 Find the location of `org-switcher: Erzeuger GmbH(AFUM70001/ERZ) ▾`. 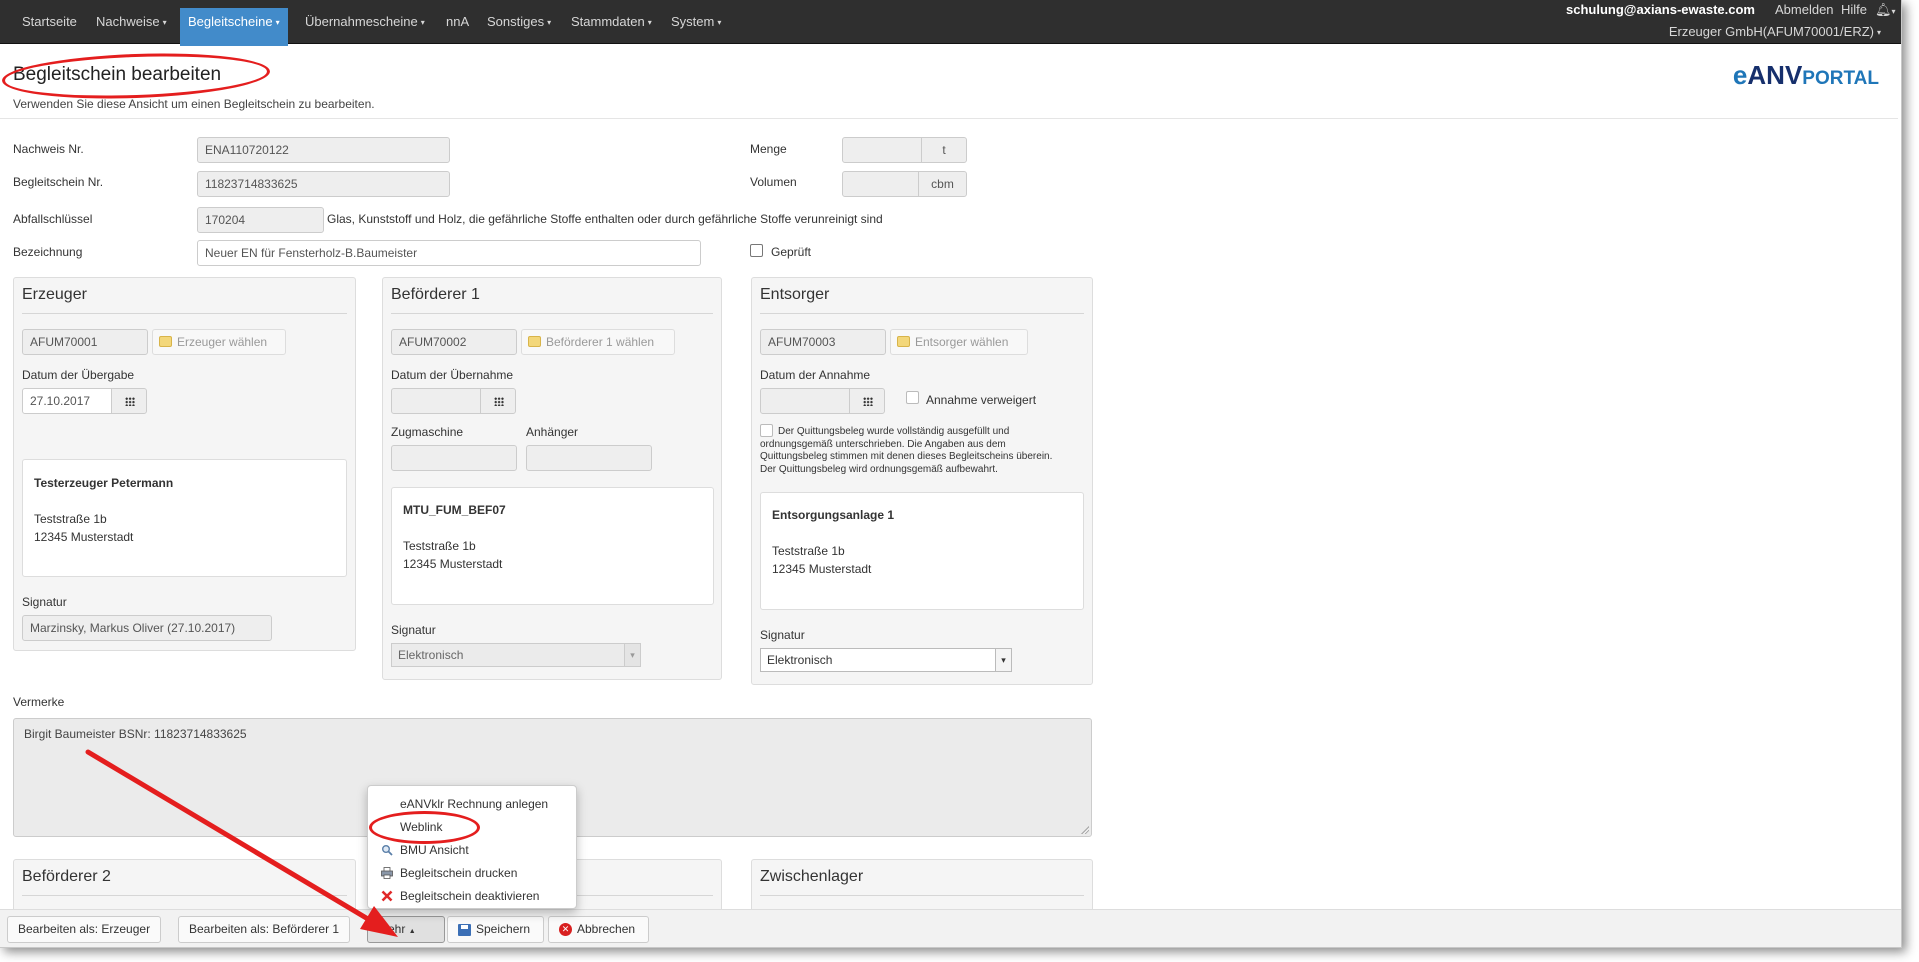

org-switcher: Erzeuger GmbH(AFUM70001/ERZ) ▾ is located at coordinates (1775, 31).